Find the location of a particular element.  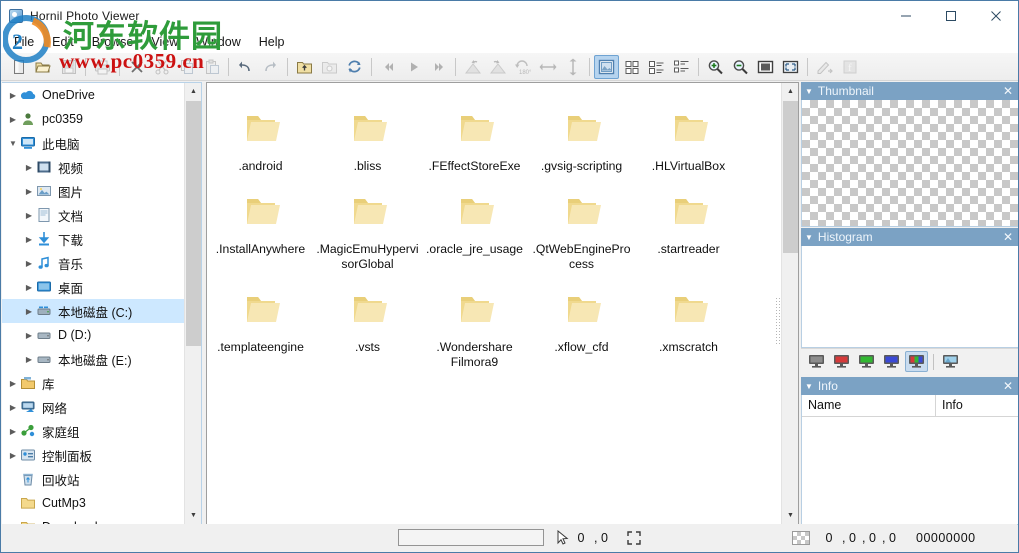

tree-item-17: ▶CutMp3 is located at coordinates (93, 503).